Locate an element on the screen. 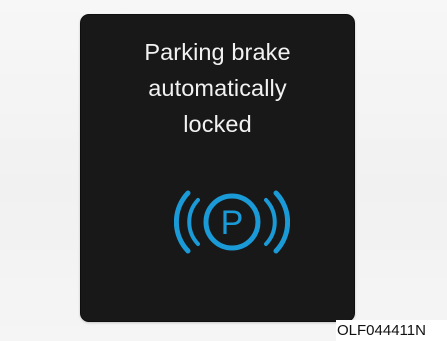 This screenshot has height=341, width=447. right-outer-arc is located at coordinates (281, 222).